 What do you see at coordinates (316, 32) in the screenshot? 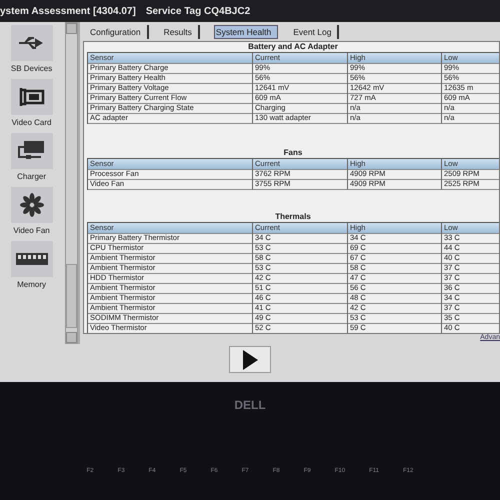
I see `tab: Event Log` at bounding box center [316, 32].